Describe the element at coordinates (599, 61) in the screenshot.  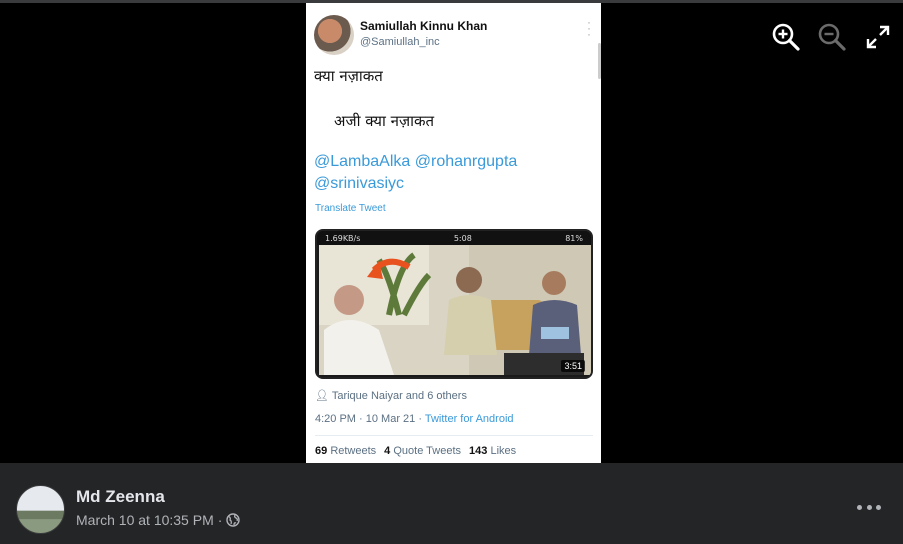
I see `scrollbar` at that location.